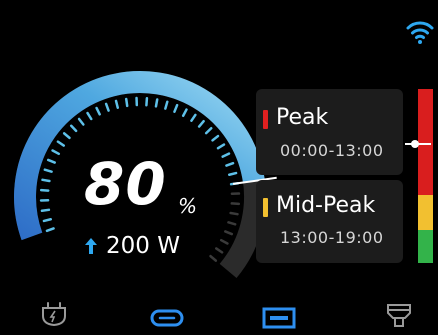 This screenshot has height=335, width=438. Describe the element at coordinates (279, 320) in the screenshot. I see `usb-a-icon` at that location.